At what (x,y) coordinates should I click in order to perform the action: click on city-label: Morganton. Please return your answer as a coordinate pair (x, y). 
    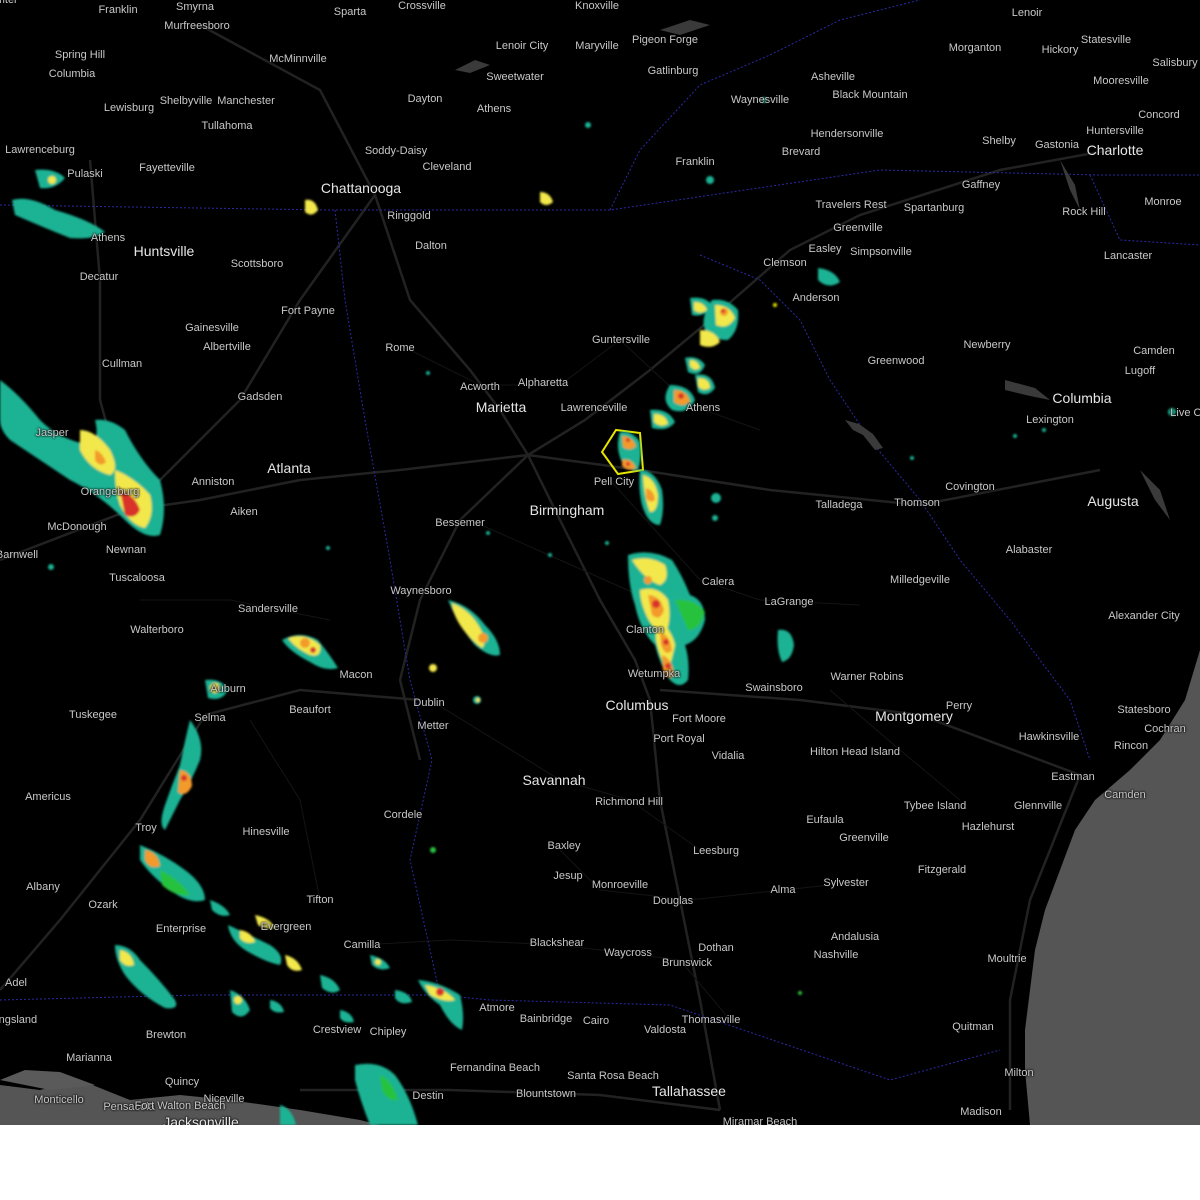
    Looking at the image, I should click on (975, 48).